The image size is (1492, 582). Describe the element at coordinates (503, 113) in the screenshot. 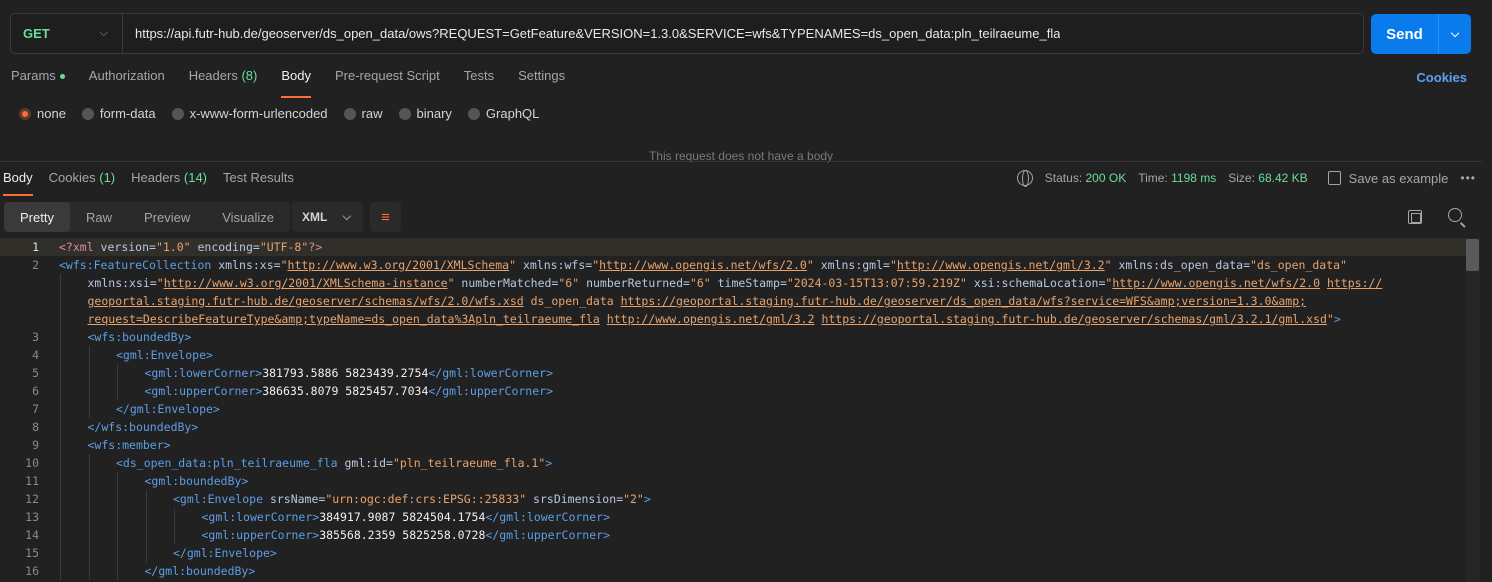

I see `radio-graphql: GraphQL` at that location.